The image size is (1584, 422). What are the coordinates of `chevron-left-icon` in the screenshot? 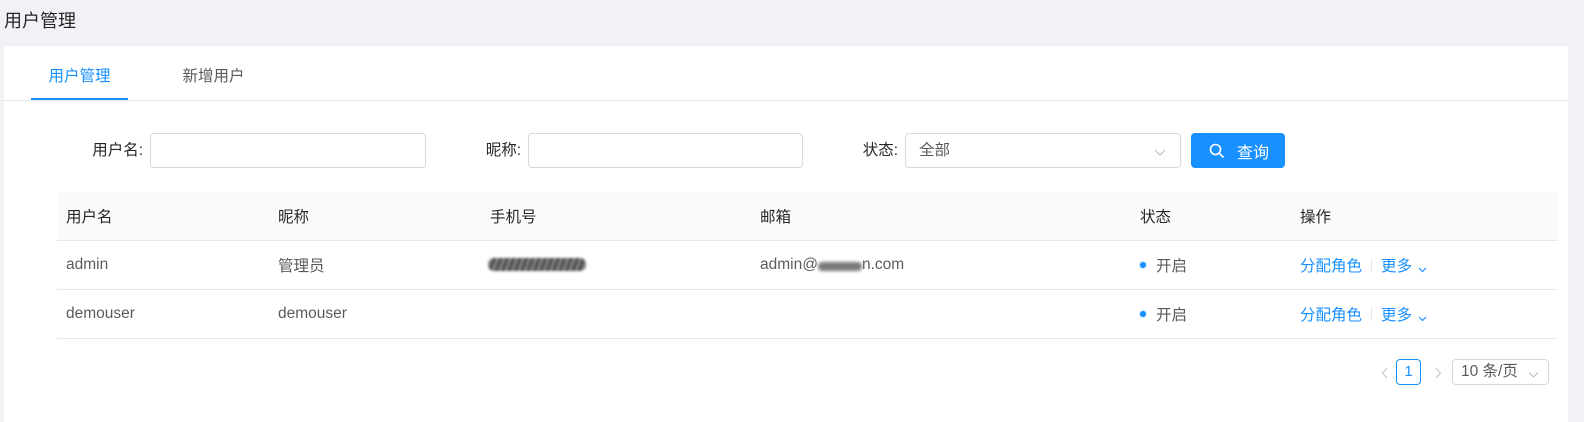 It's located at (1384, 372).